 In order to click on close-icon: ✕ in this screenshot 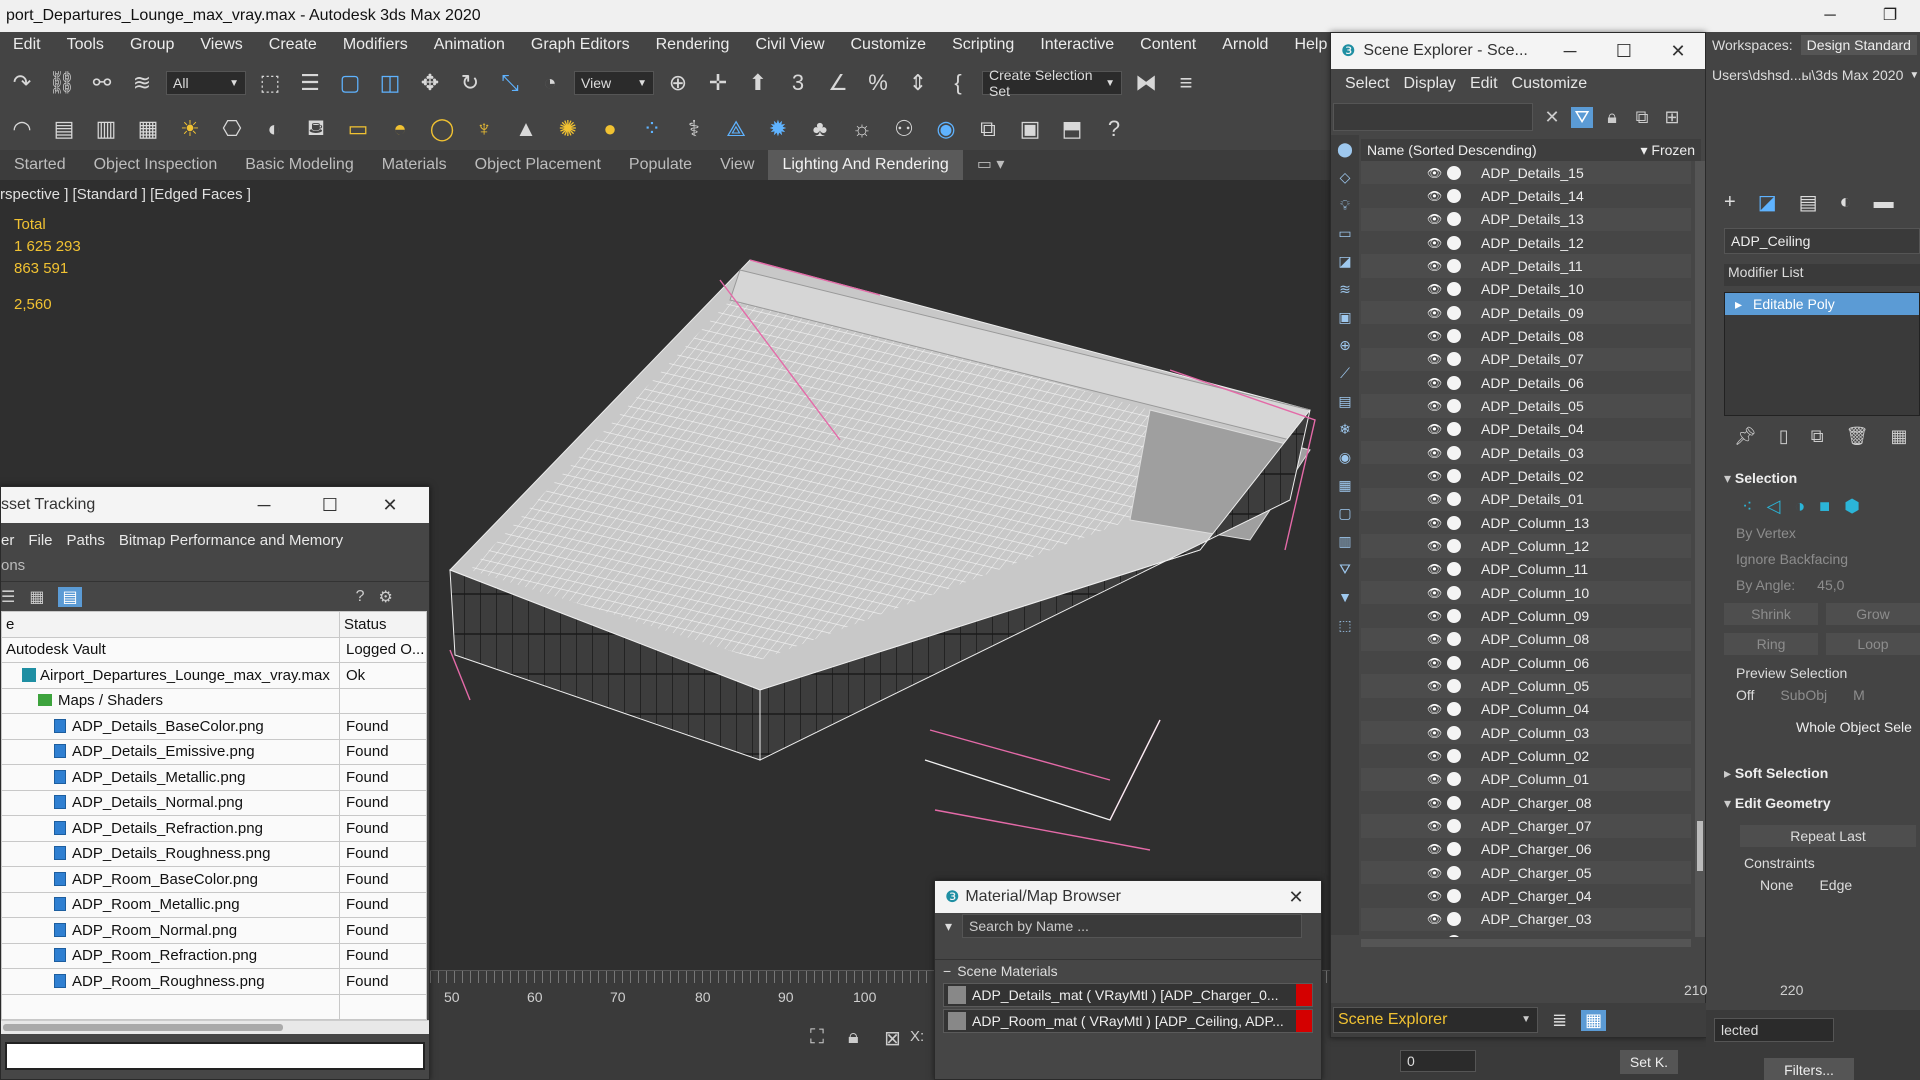, I will do `click(1296, 897)`.